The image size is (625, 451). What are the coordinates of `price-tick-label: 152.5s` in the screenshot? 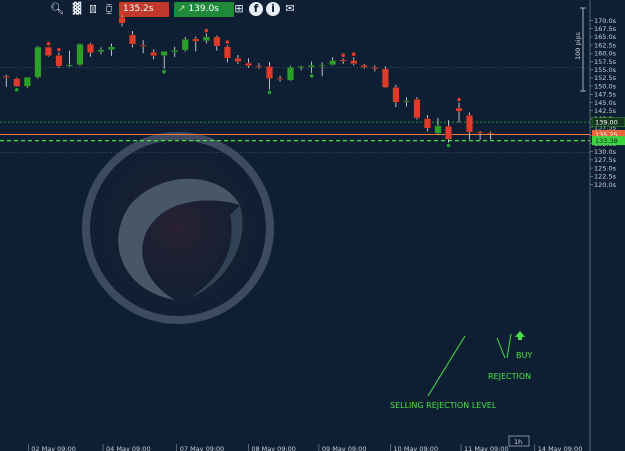 It's located at (605, 78).